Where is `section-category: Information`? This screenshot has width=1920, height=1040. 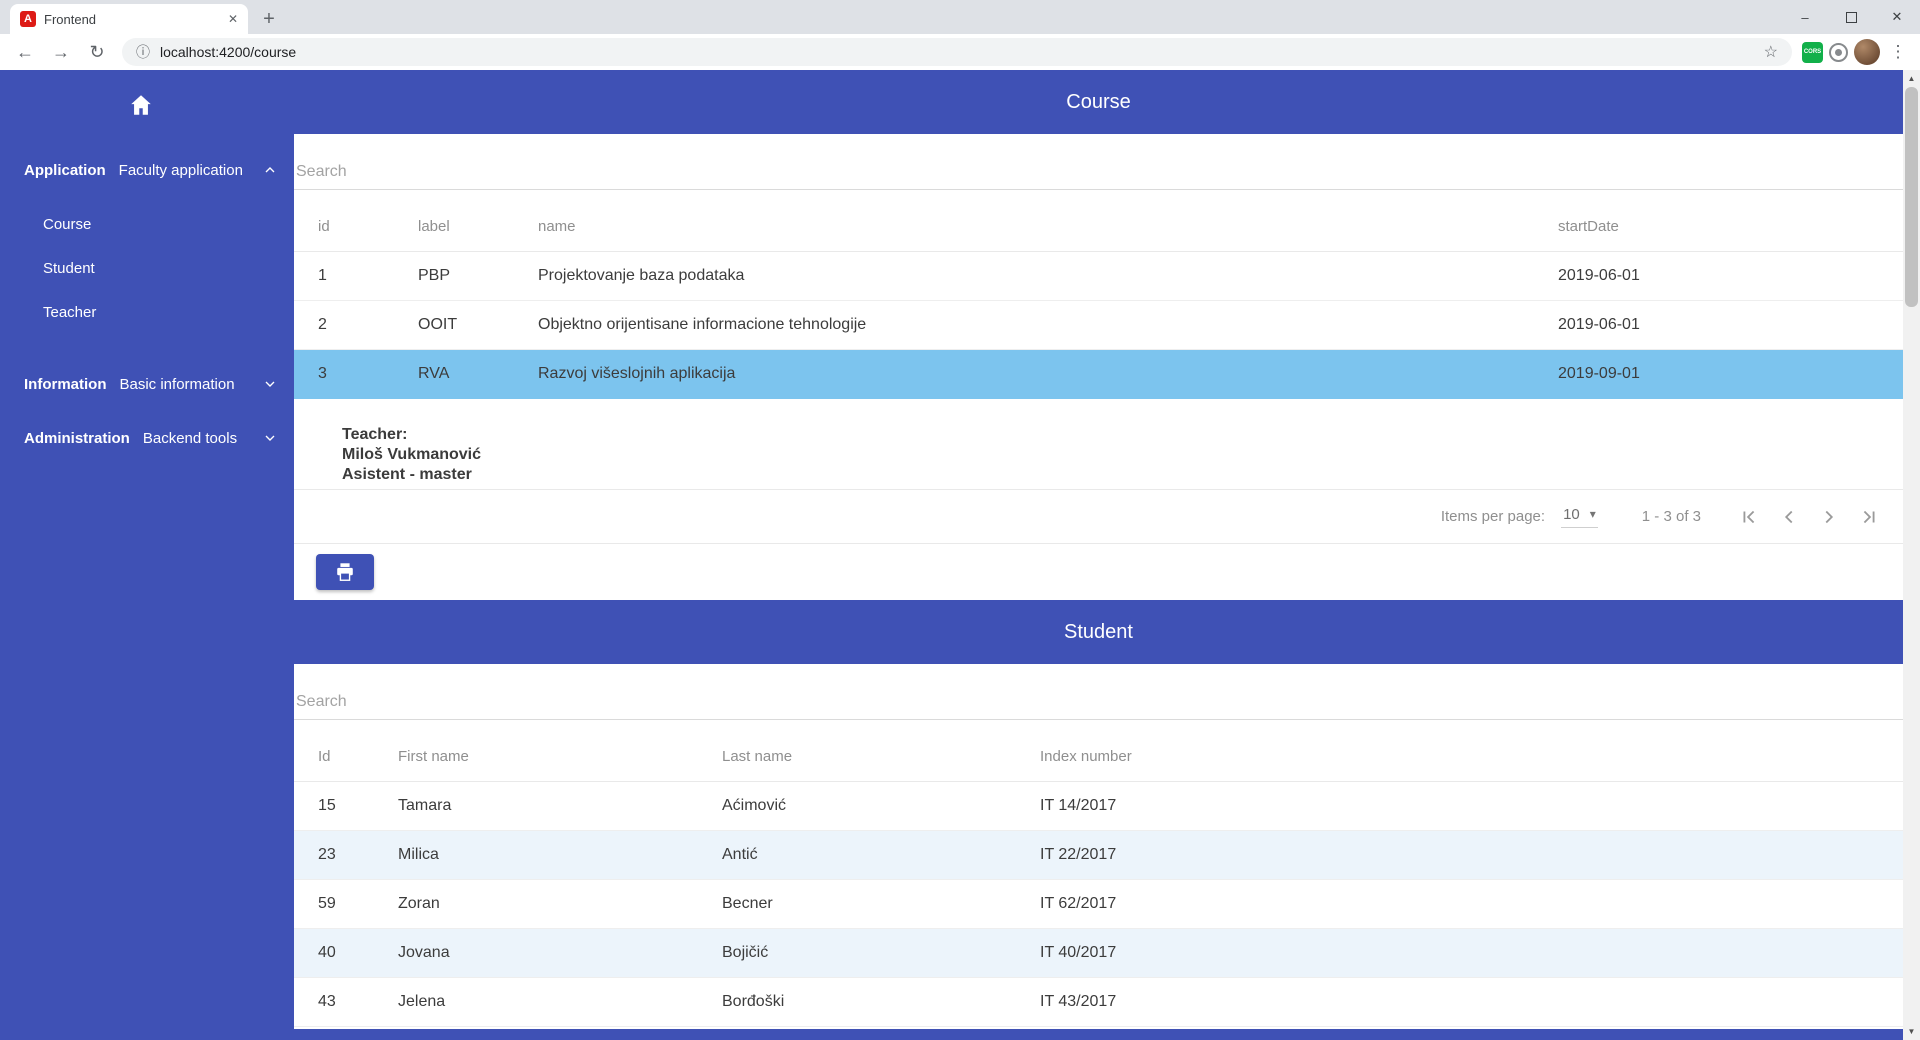
section-category: Information is located at coordinates (65, 384).